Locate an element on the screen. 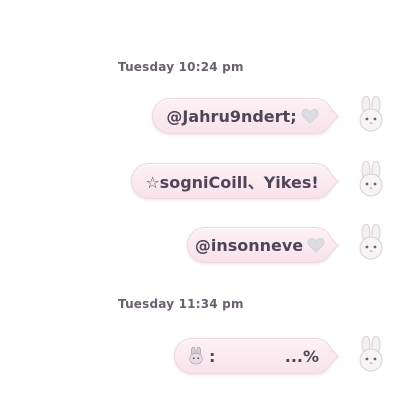  message-bubble: @Jahru9ndert; is located at coordinates (242, 116).